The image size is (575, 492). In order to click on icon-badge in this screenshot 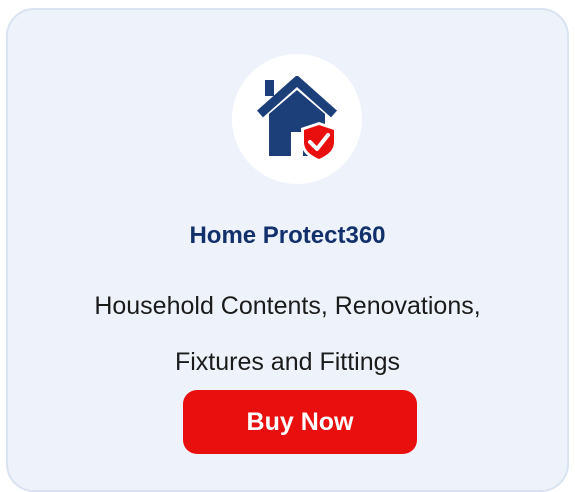, I will do `click(297, 119)`.